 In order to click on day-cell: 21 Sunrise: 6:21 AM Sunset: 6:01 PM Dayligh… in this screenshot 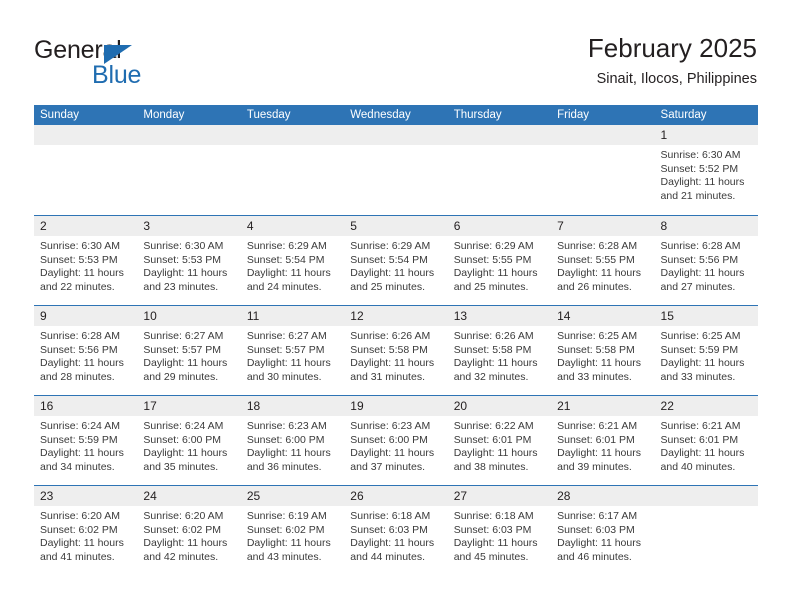, I will do `click(603, 440)`.